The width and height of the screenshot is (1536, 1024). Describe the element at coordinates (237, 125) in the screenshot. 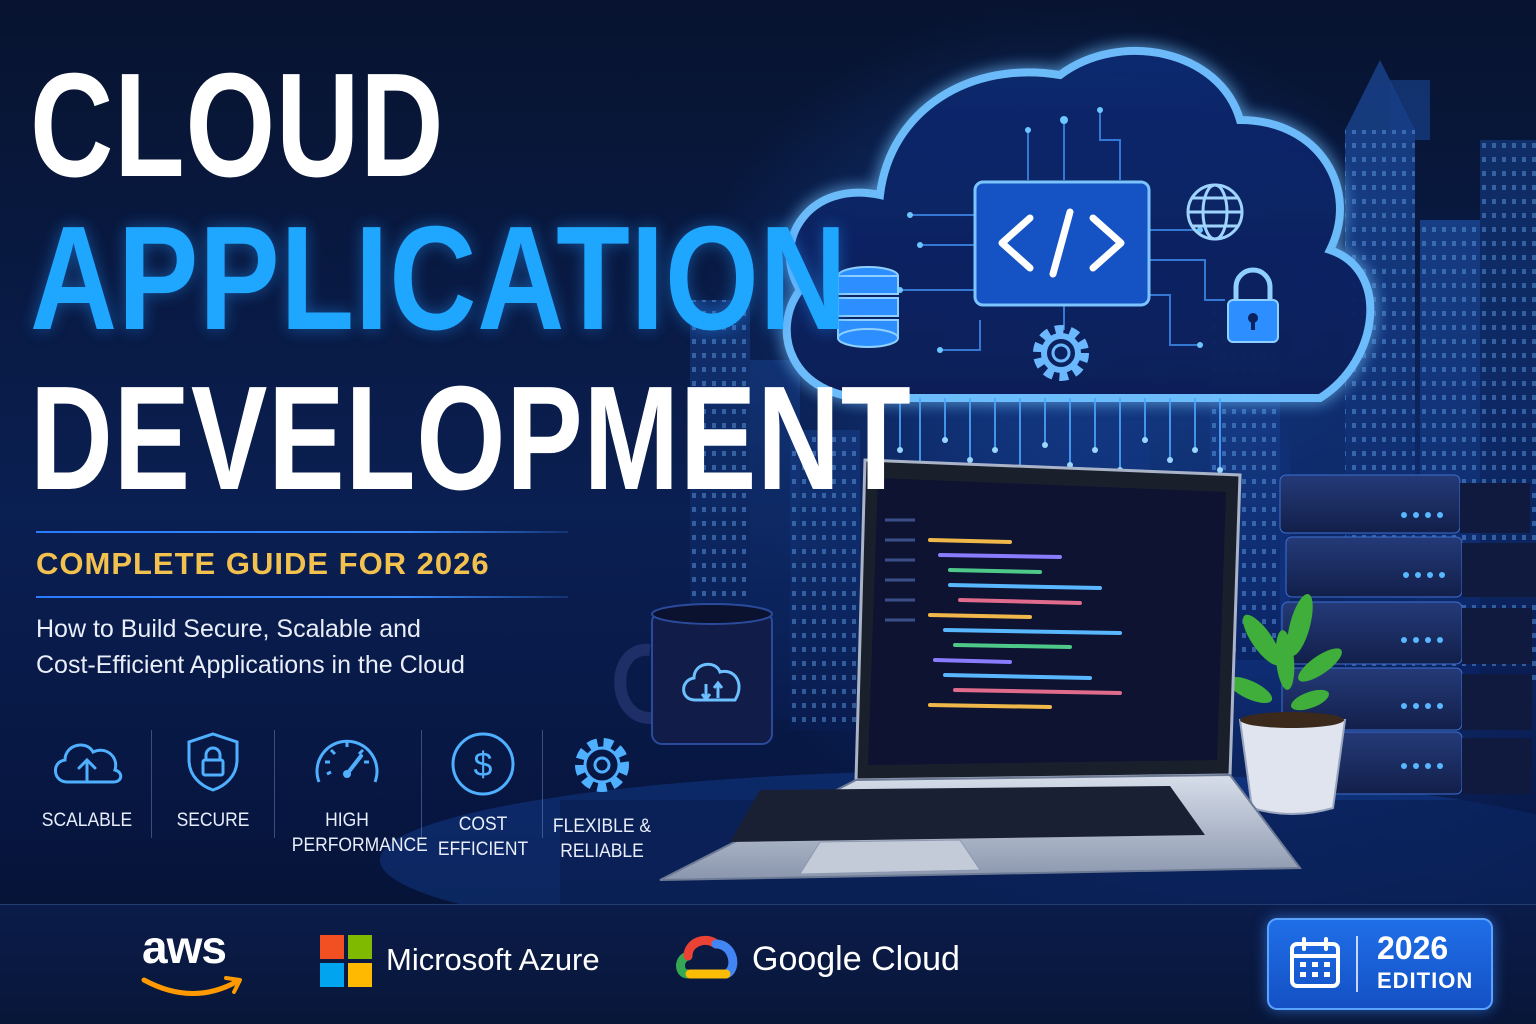

I see `title-line-cloud: CLOUD` at that location.